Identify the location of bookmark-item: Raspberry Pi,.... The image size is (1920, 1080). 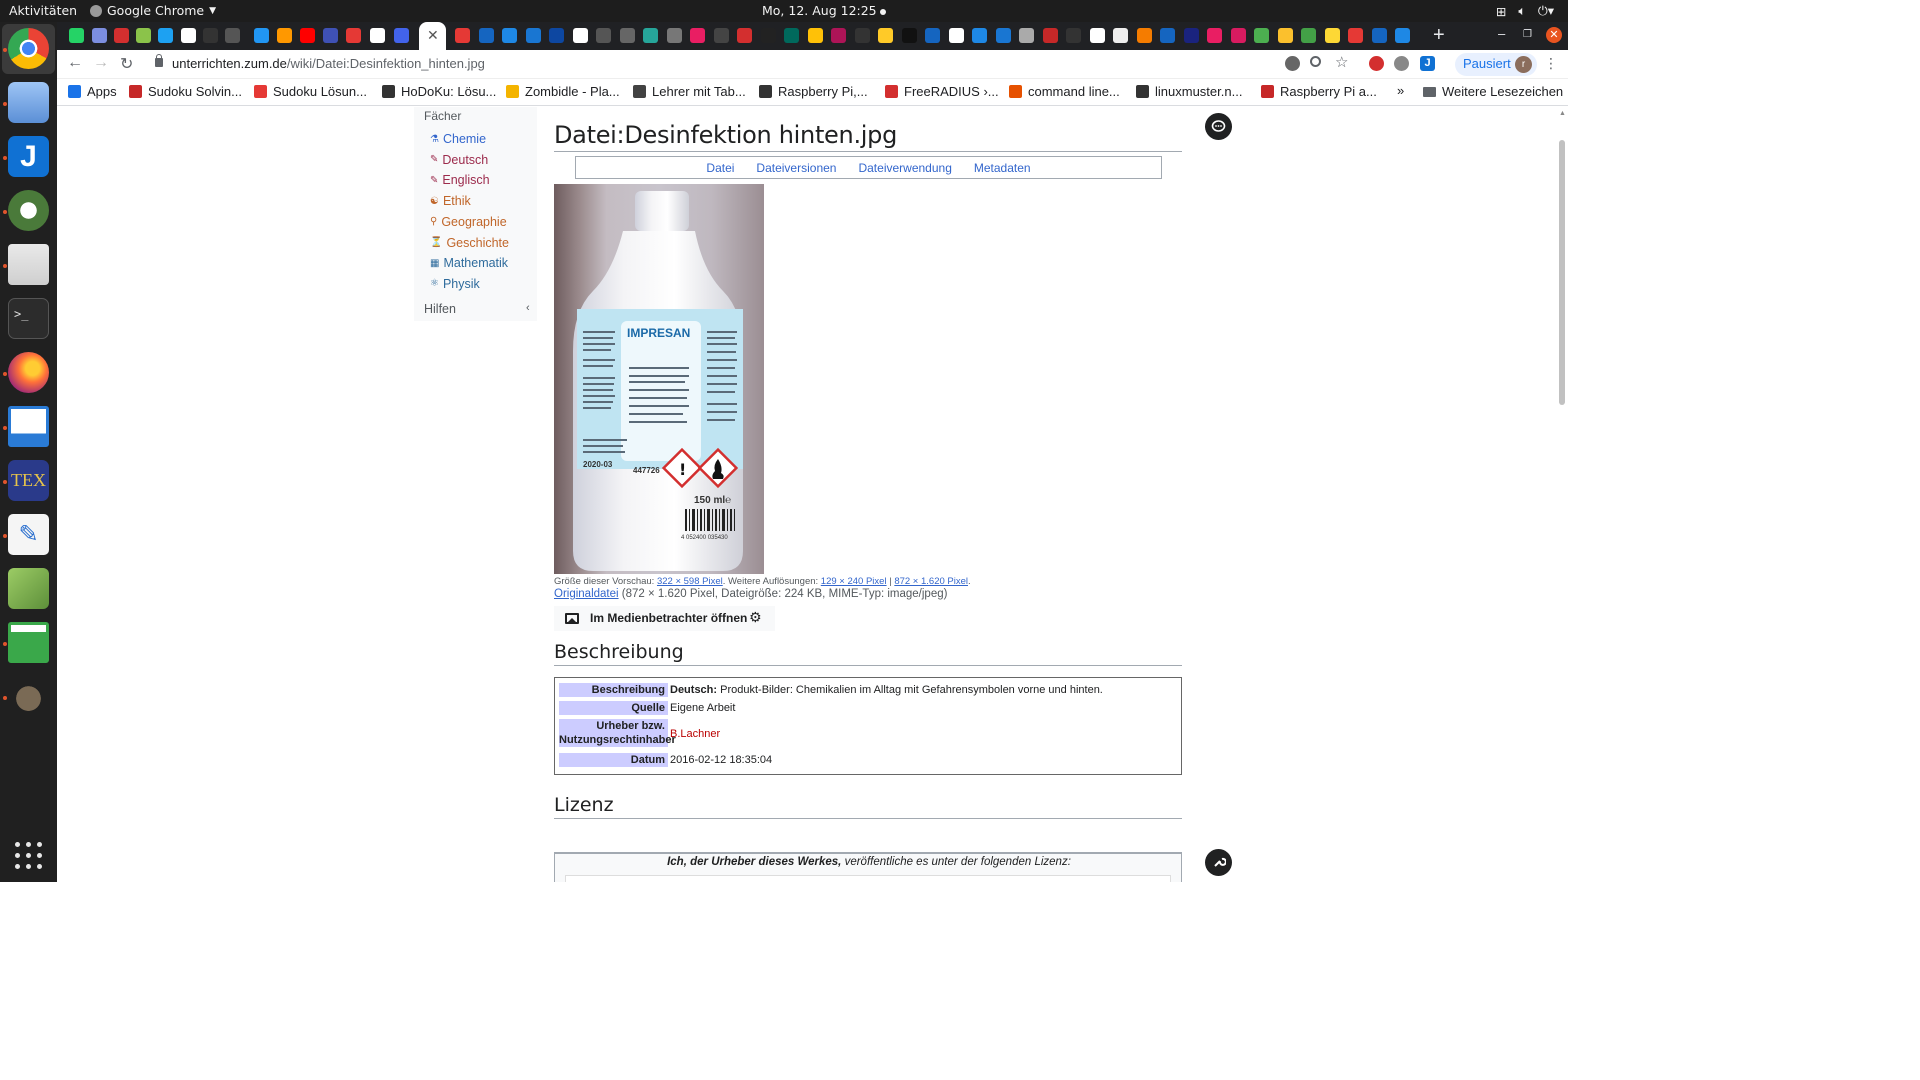
(813, 91).